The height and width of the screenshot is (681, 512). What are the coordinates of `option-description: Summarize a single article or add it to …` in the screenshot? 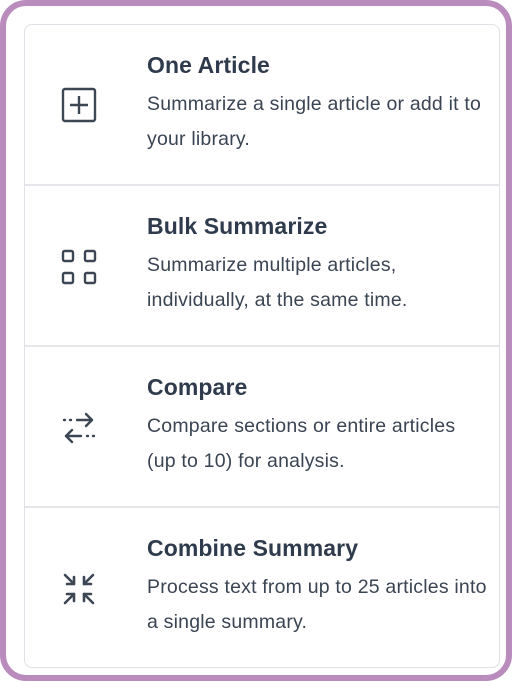 It's located at (314, 121).